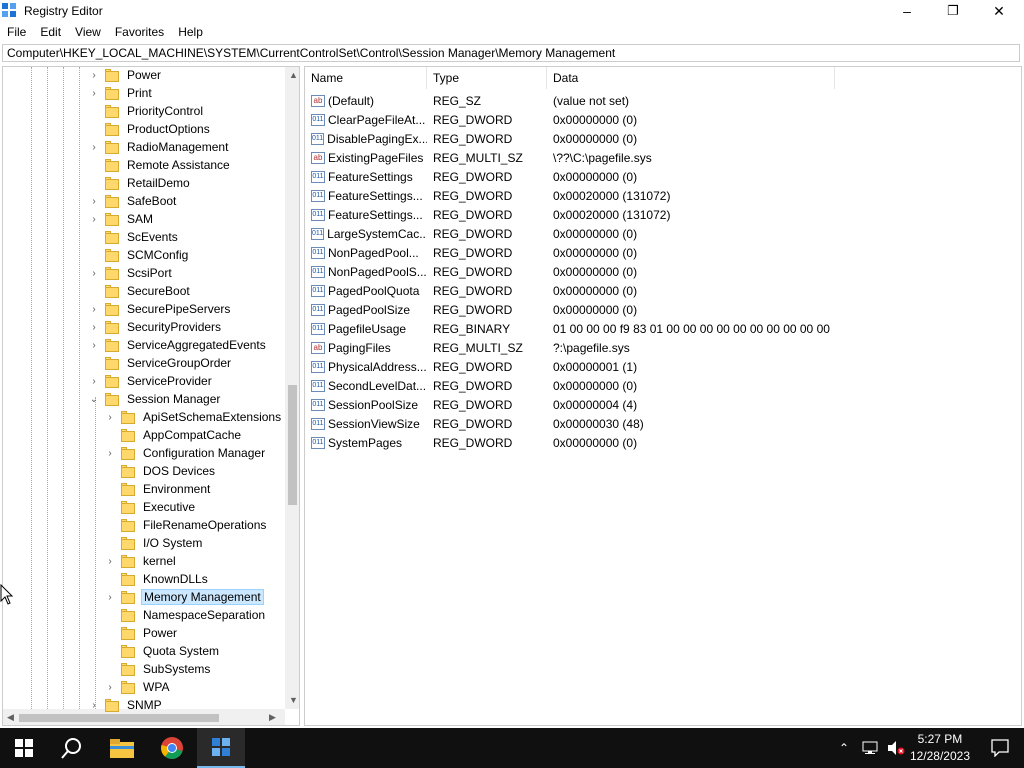 Image resolution: width=1024 pixels, height=768 pixels. Describe the element at coordinates (159, 147) in the screenshot. I see `tree-item-radiomanagement: › RadioManagement` at that location.